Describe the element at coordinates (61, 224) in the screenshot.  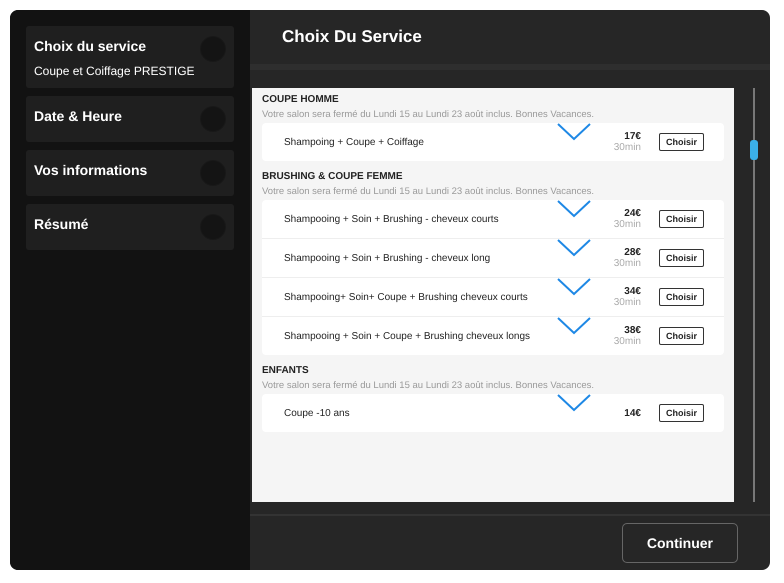
I see `step-title: Résumé` at that location.